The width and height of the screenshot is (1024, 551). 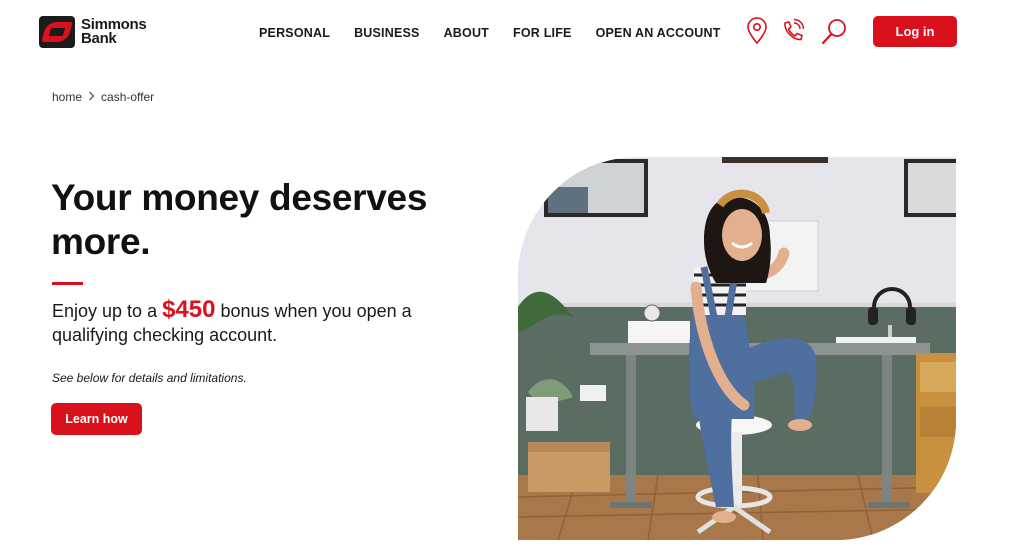 I want to click on breadcrumb: home cash-offer, so click(x=103, y=97).